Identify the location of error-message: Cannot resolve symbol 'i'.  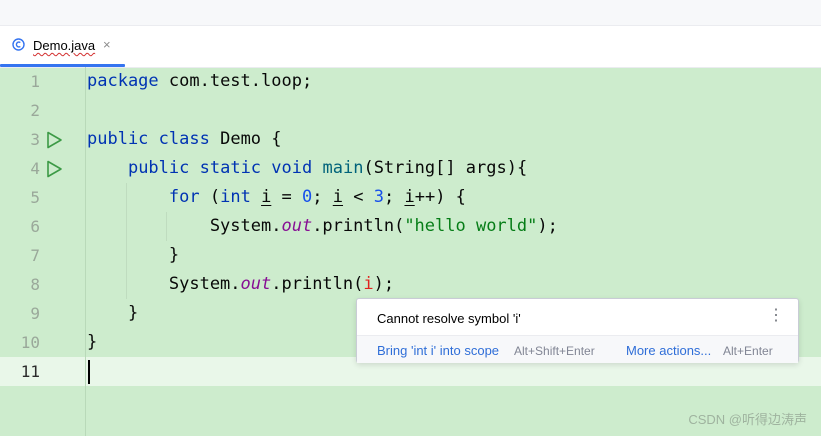
(449, 318).